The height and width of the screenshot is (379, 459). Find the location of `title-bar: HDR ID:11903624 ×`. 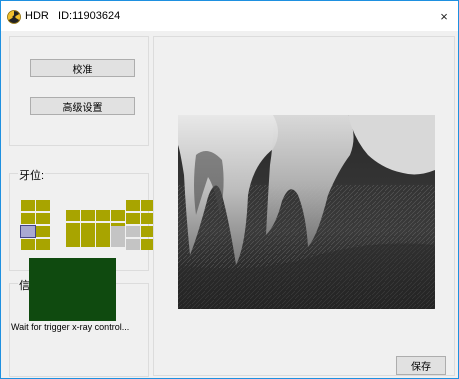

title-bar: HDR ID:11903624 × is located at coordinates (229, 16).